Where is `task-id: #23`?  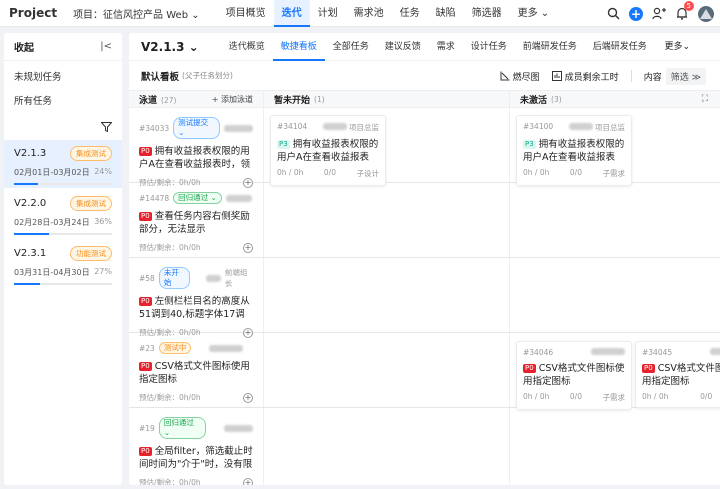
task-id: #23 is located at coordinates (147, 348).